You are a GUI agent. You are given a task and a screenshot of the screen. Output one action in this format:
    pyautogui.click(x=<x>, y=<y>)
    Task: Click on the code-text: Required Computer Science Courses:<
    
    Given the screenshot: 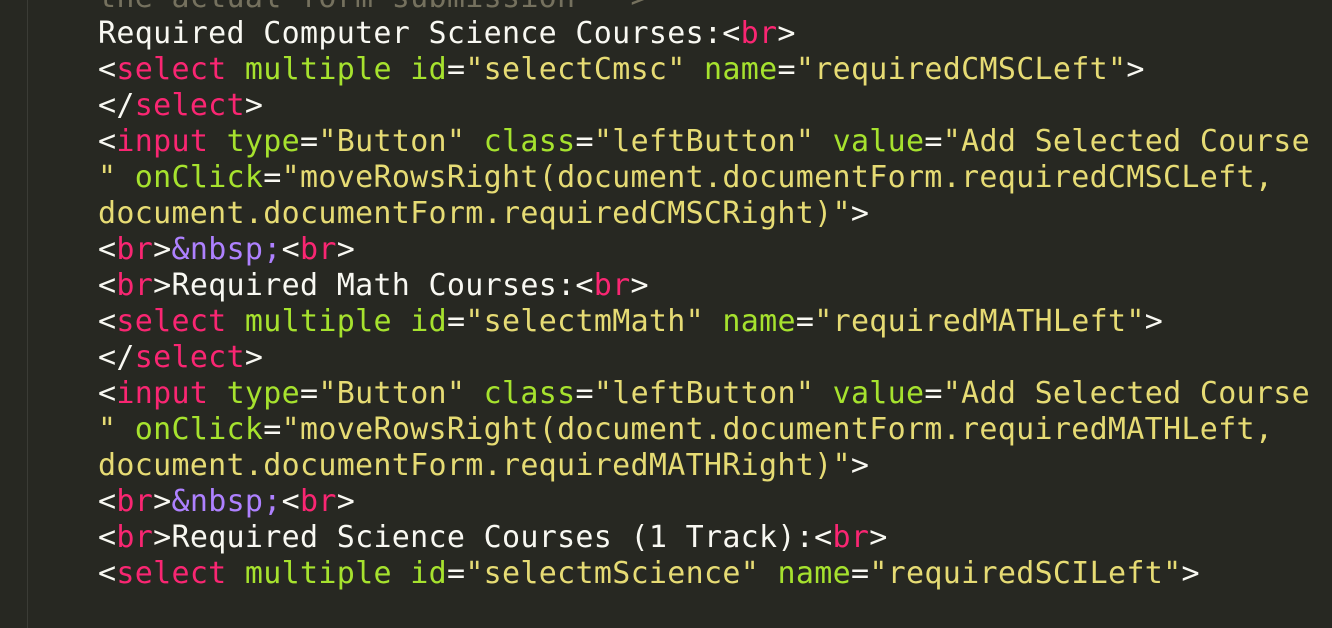 What is the action you would take?
    pyautogui.click(x=419, y=33)
    